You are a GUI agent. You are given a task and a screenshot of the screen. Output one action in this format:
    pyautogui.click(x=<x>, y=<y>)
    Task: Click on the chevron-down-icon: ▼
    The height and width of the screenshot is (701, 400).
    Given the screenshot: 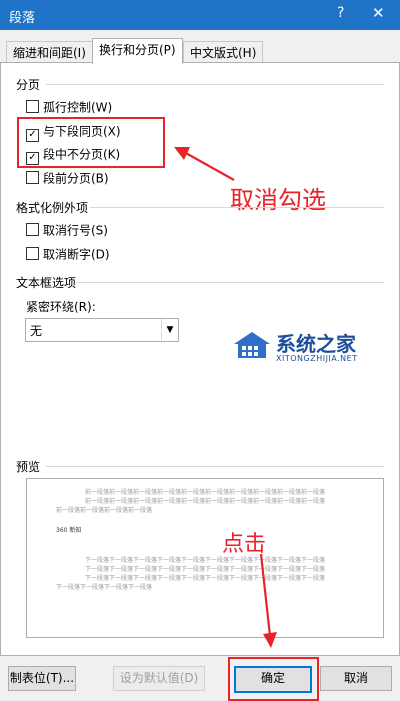 What is the action you would take?
    pyautogui.click(x=169, y=330)
    